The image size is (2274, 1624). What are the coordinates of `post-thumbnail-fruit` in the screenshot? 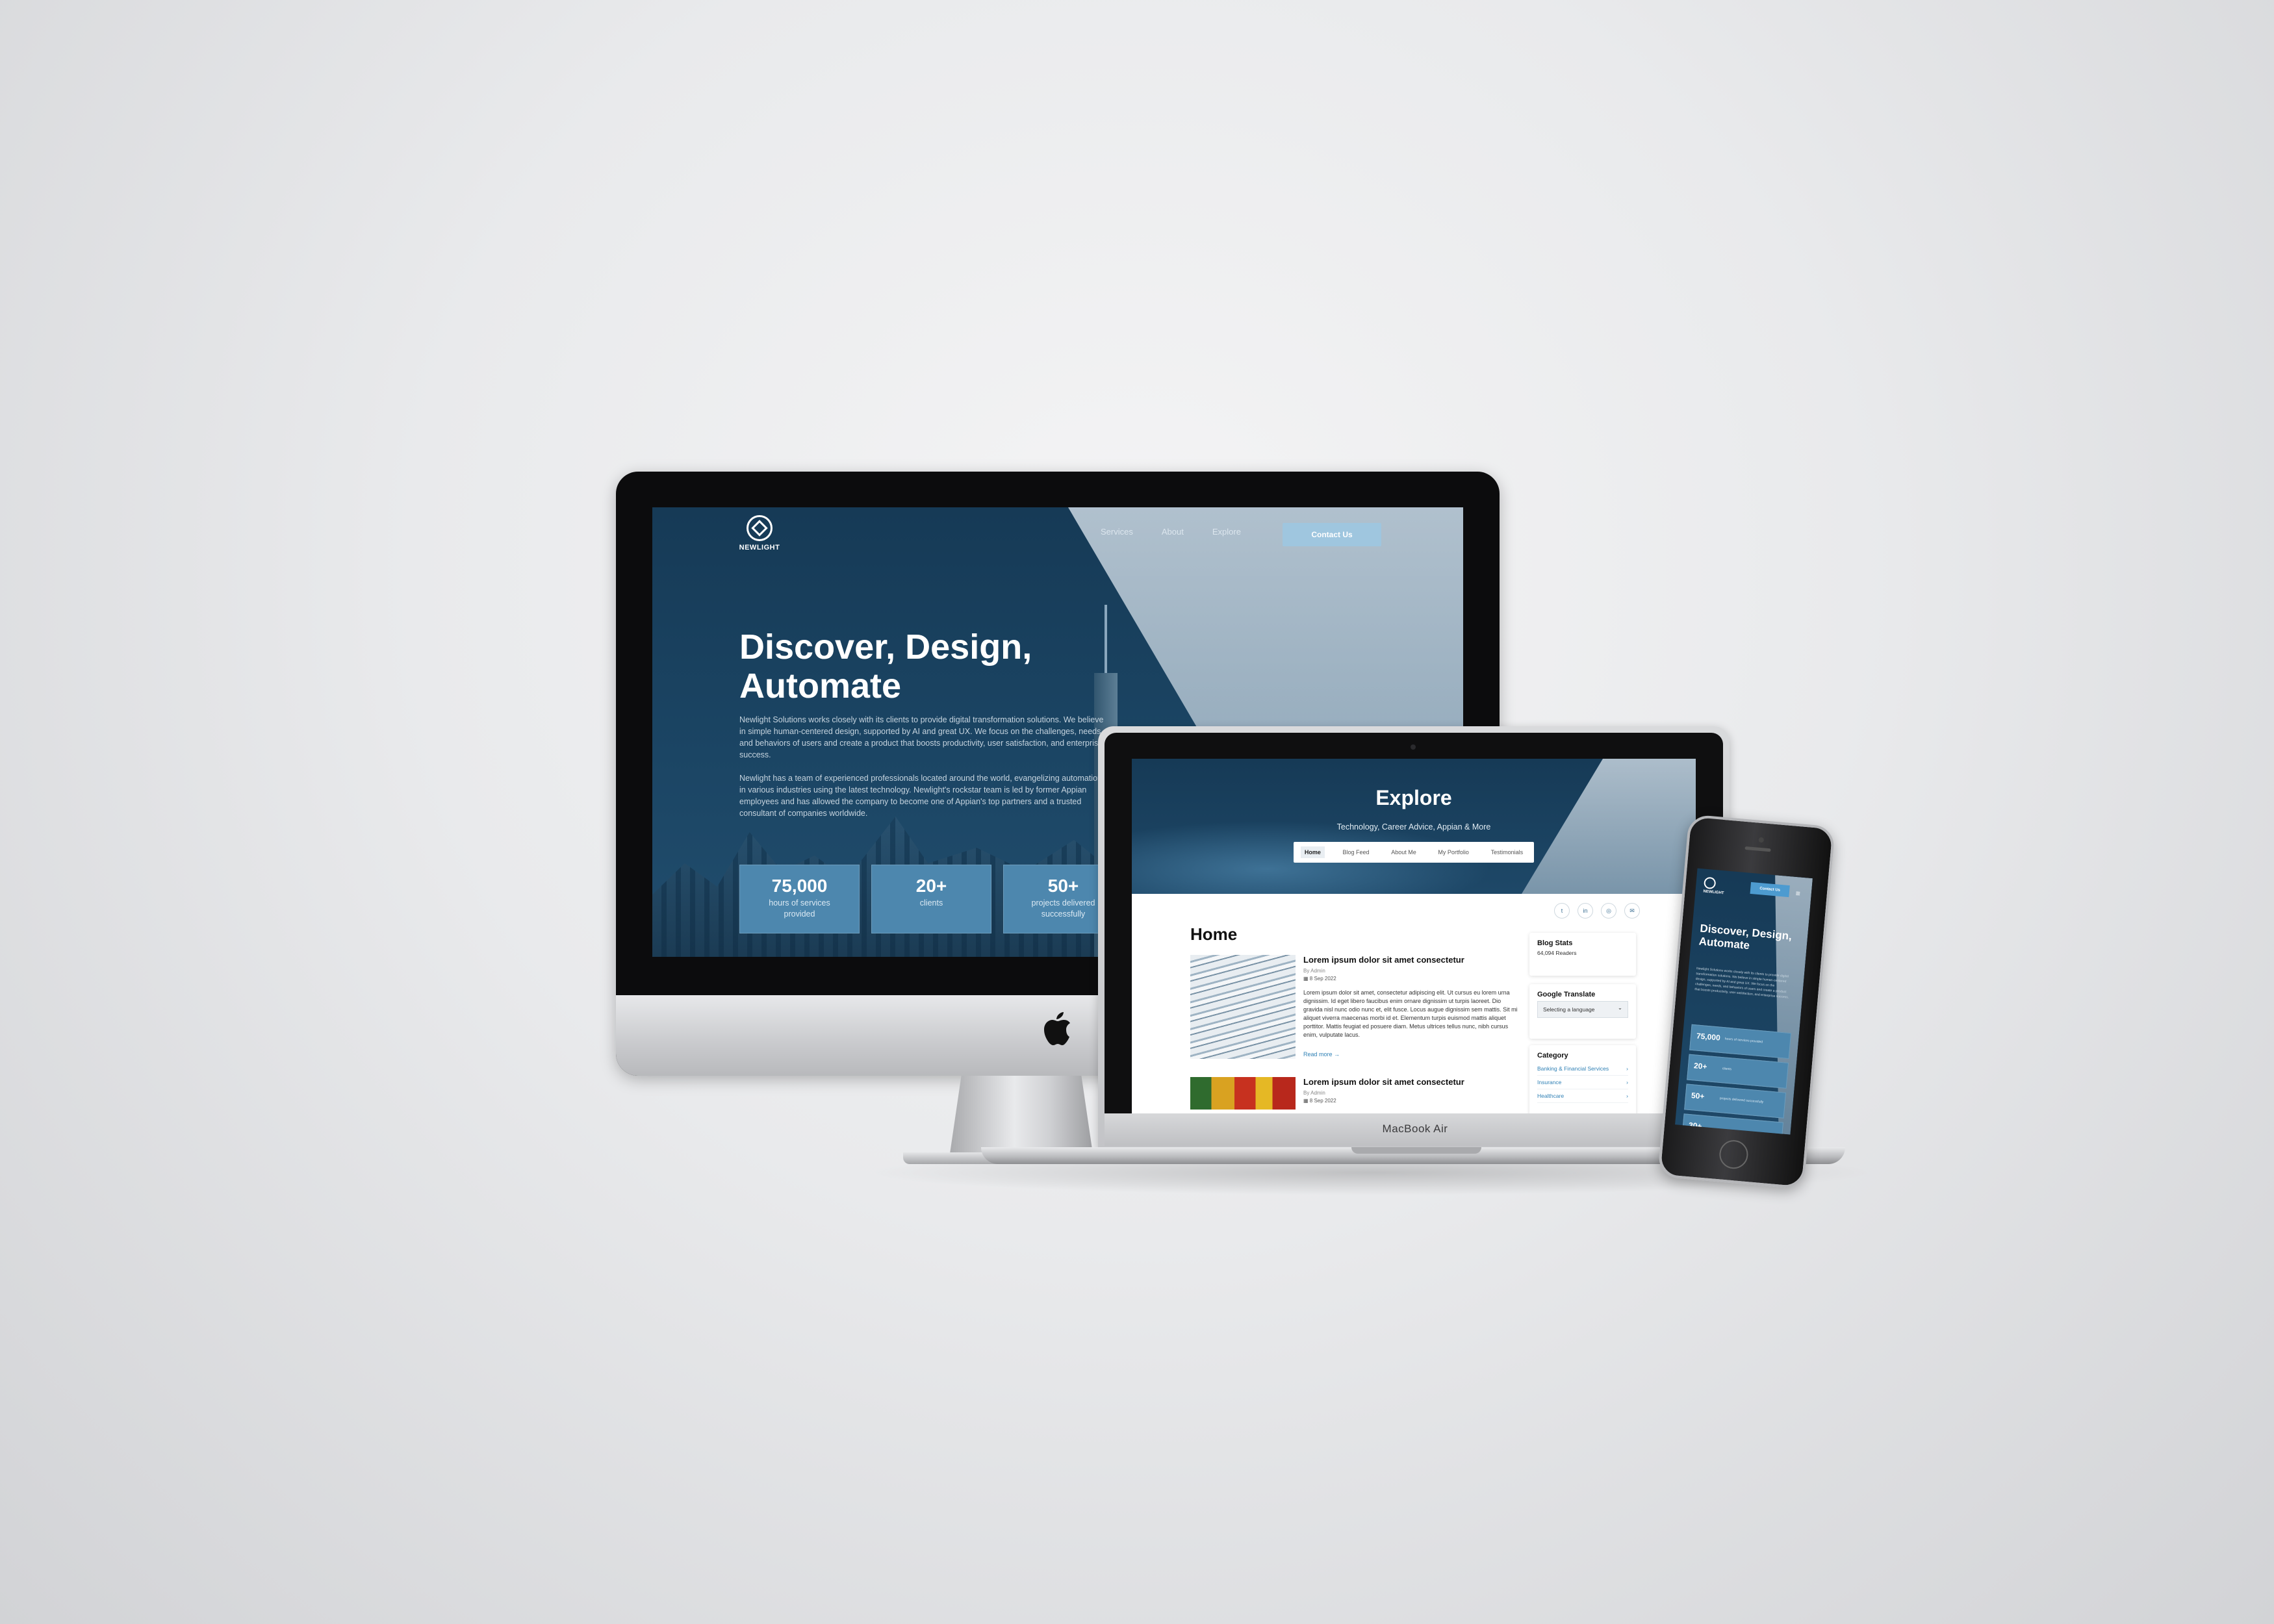 It's located at (1243, 1093).